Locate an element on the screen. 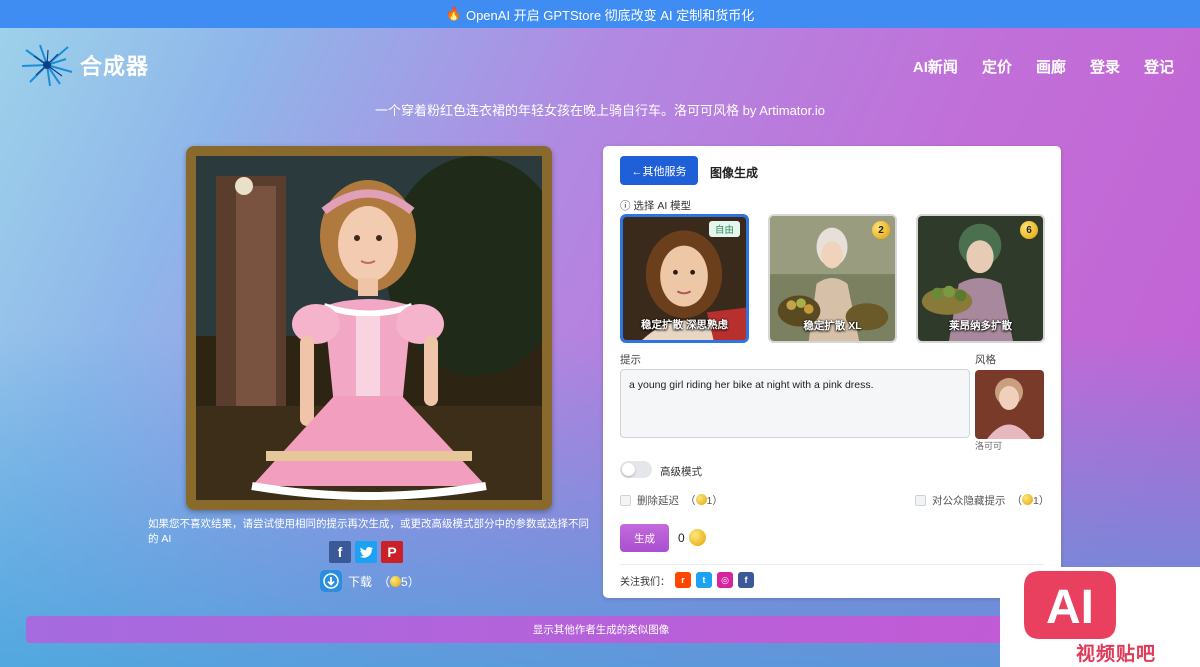 The width and height of the screenshot is (1200, 667). model-option-sdxl: 2 稳定扩散 XL is located at coordinates (832, 278).